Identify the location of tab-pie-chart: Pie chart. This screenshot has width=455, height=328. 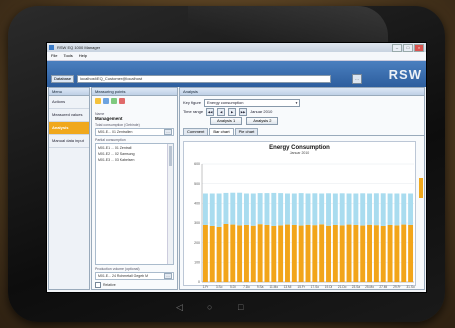
(246, 131).